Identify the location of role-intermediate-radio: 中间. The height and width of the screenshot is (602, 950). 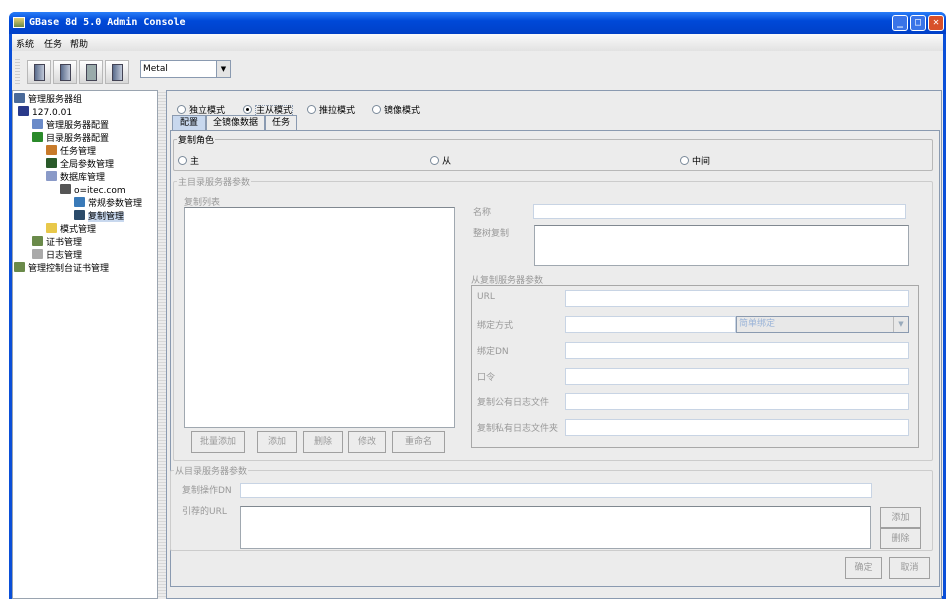
(695, 160).